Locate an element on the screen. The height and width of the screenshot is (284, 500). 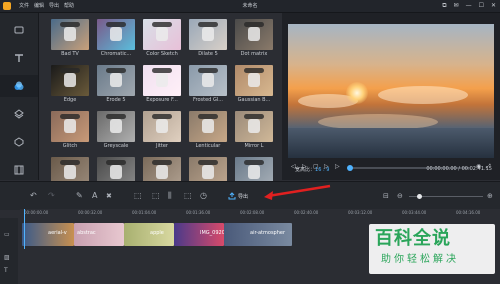
ruler-tick-label: 00:03:12.00 is located at coordinates (360, 212).